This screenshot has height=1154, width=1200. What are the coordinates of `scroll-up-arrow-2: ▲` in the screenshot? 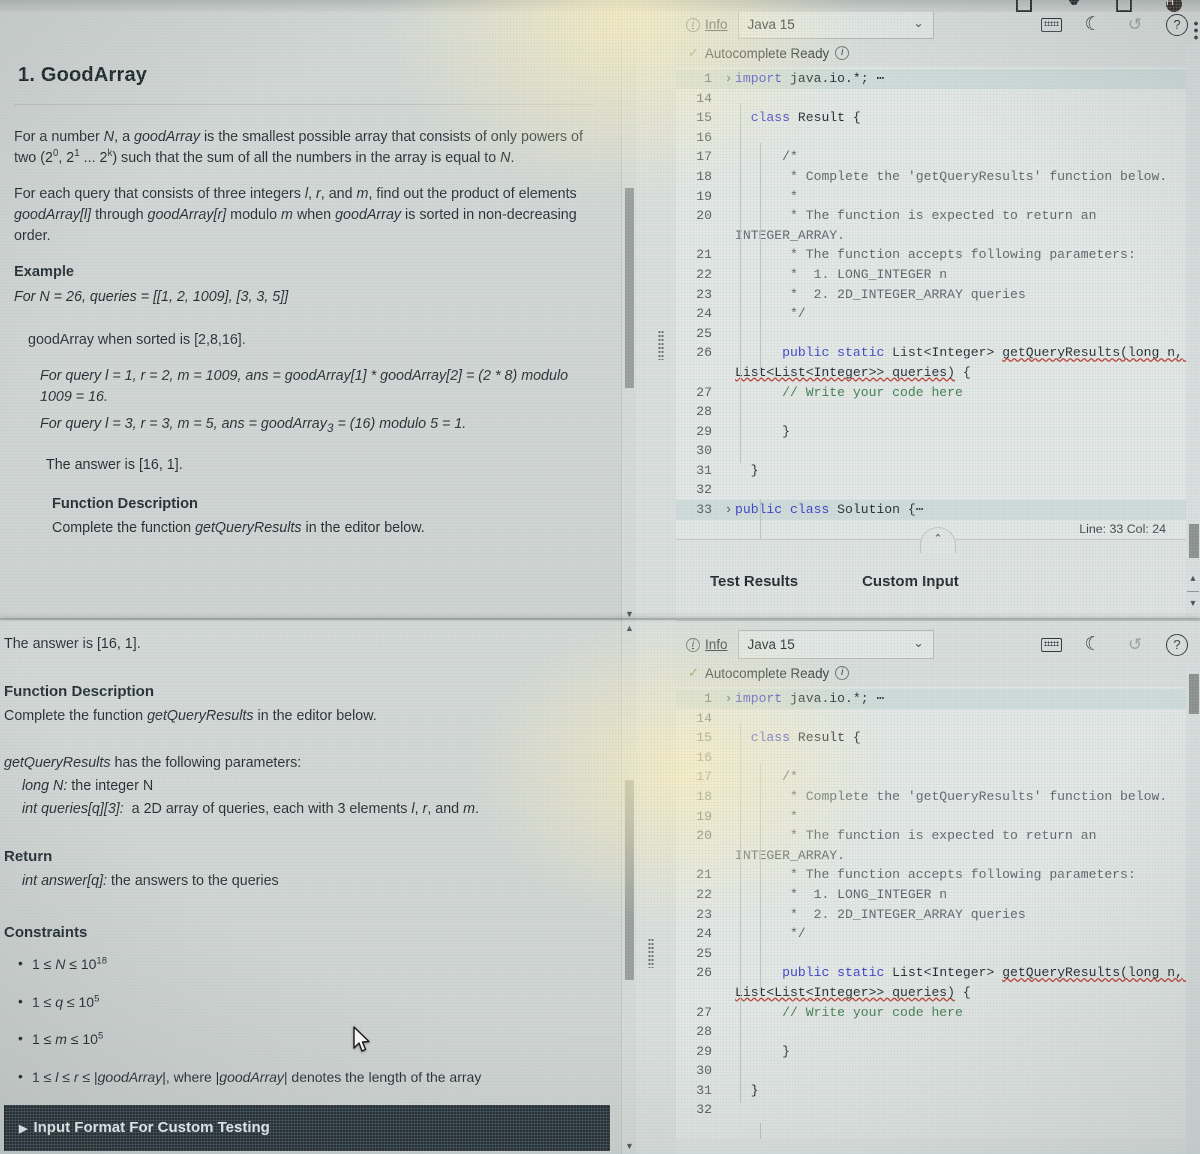 It's located at (629, 628).